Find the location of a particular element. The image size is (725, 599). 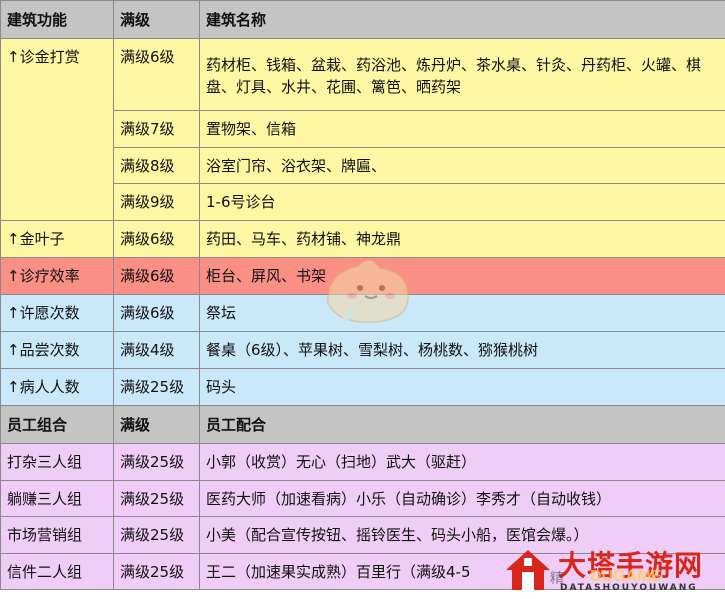

table-row: ↑许愿次数 满级6级 祭坛 is located at coordinates (362, 313).